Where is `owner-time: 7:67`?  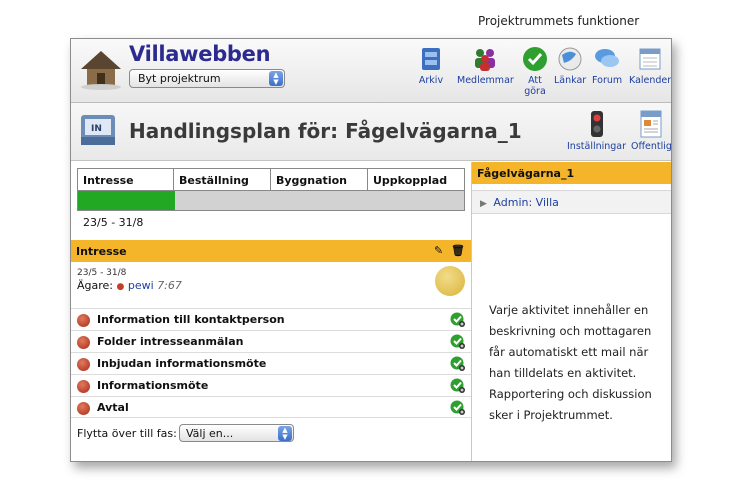
owner-time: 7:67 is located at coordinates (169, 285).